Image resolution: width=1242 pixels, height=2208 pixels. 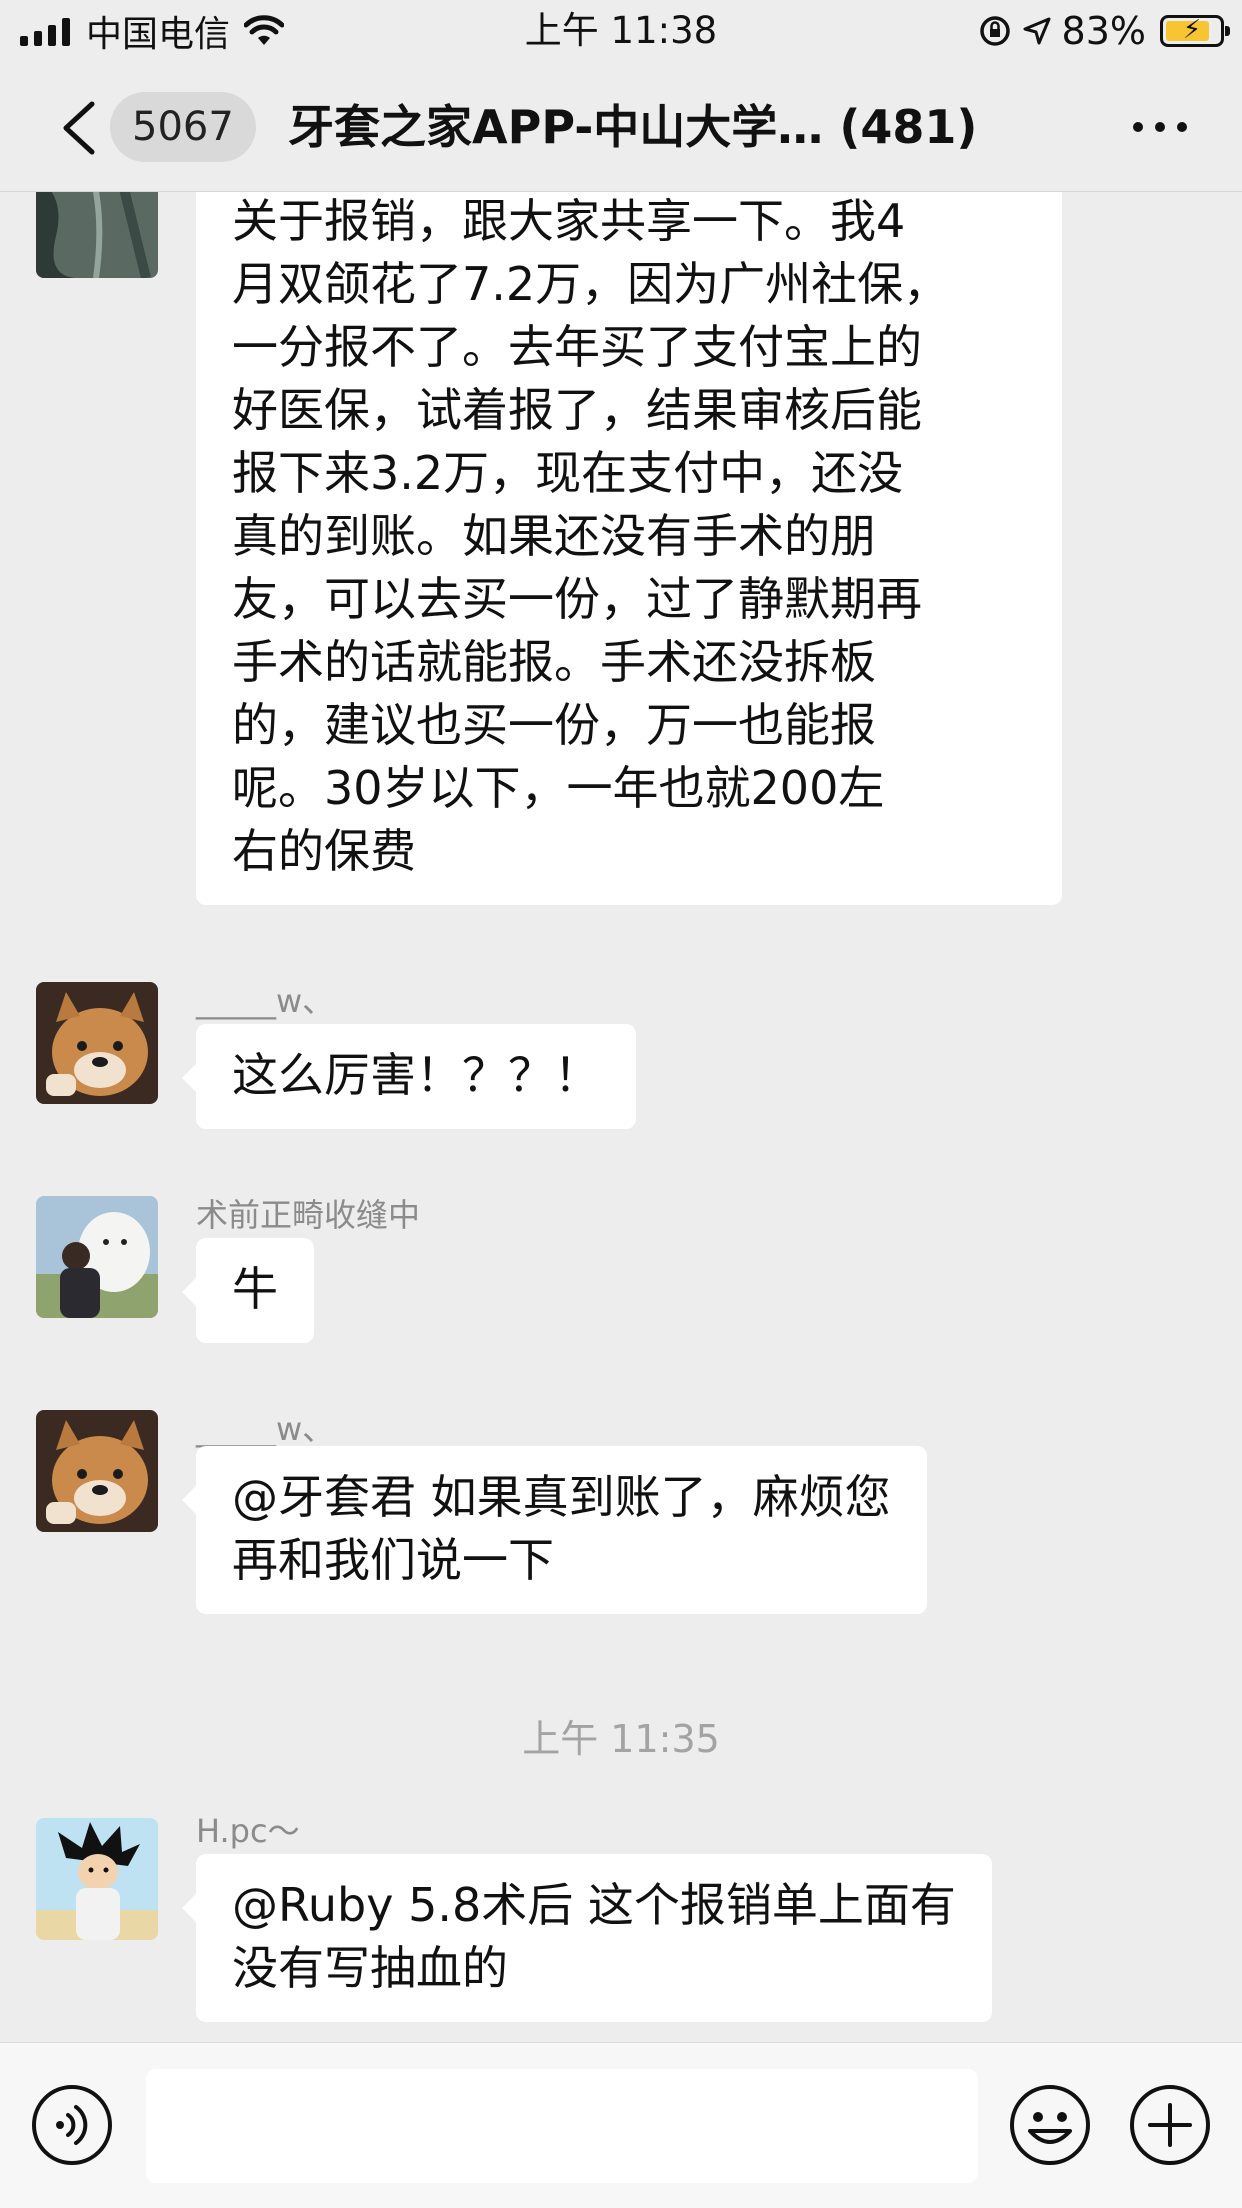 I want to click on message-line: 的，建议也买一份，万一也能报, so click(x=554, y=725).